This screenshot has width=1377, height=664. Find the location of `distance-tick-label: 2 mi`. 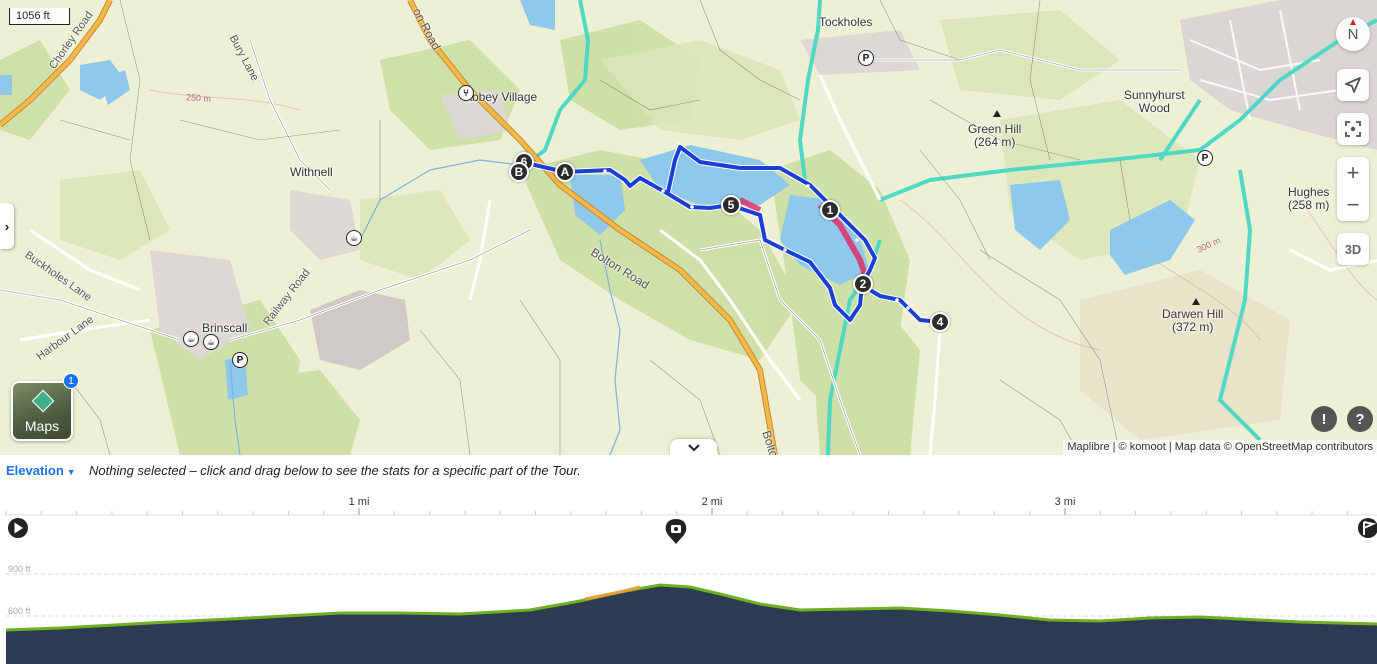

distance-tick-label: 2 mi is located at coordinates (712, 502).